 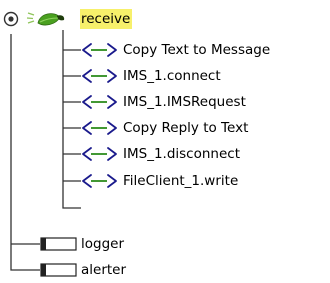 I want to click on tree-node-label: FileClient_1.write, so click(x=181, y=181).